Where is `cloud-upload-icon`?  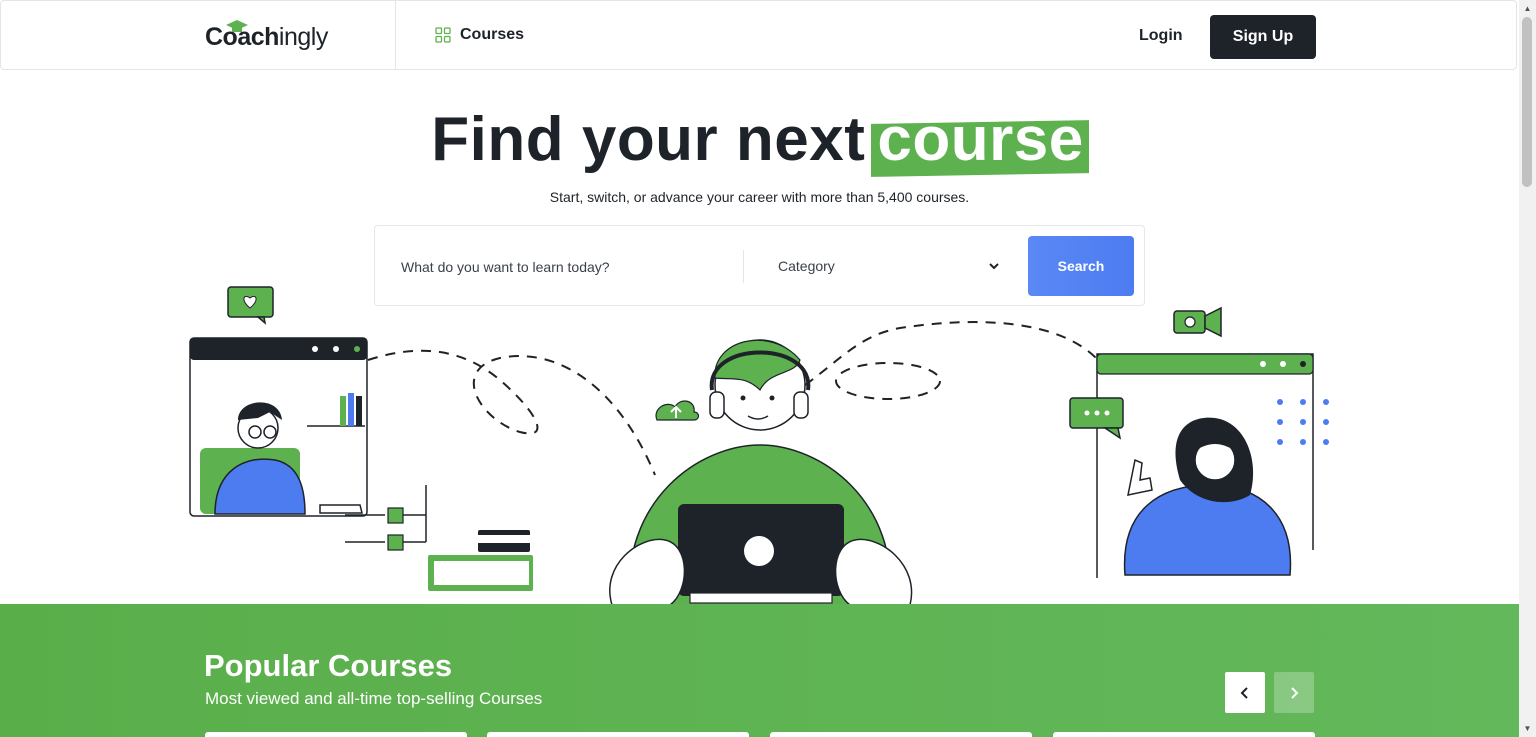
cloud-upload-icon is located at coordinates (677, 410).